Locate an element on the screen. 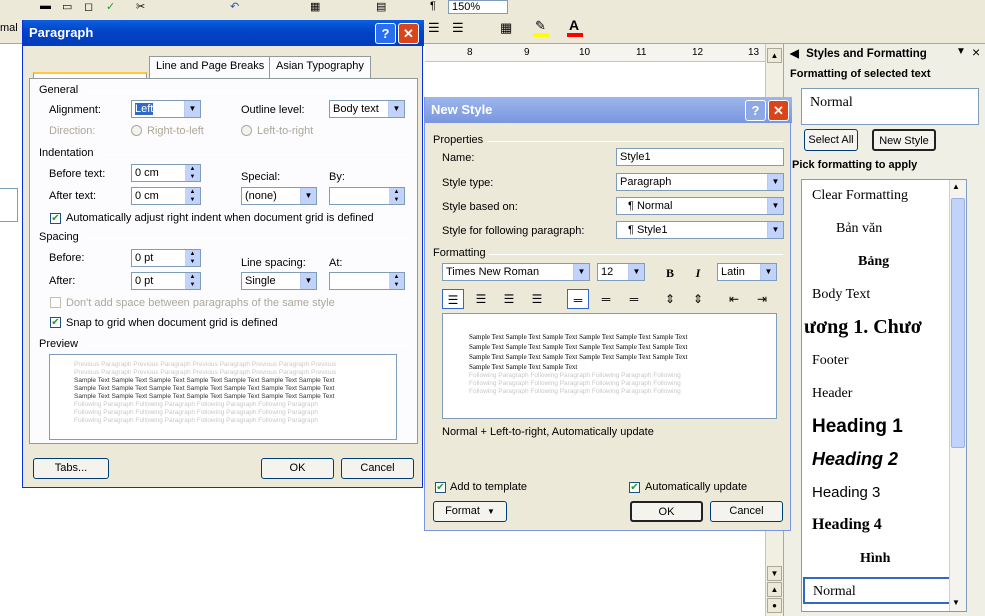  highlight-icon: ✎ is located at coordinates (540, 26).